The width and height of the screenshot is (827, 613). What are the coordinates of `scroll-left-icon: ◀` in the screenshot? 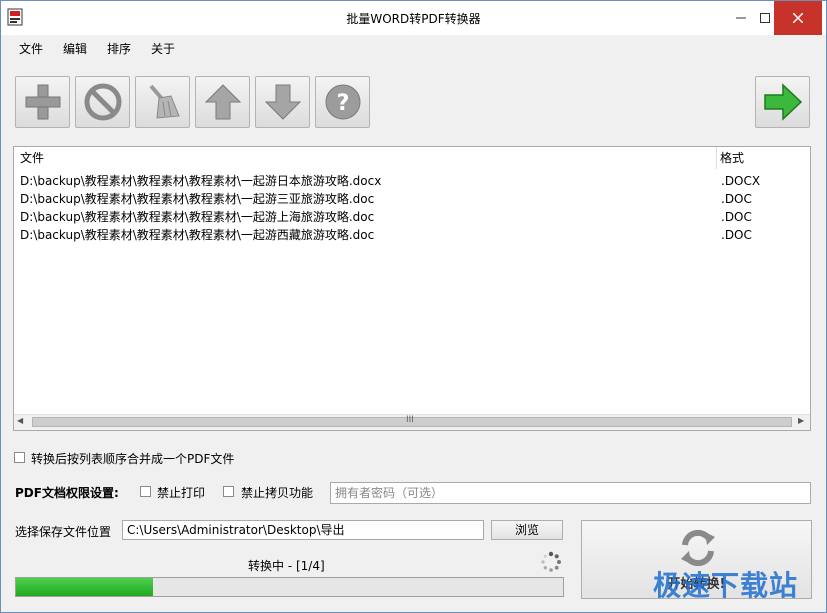 It's located at (20, 420).